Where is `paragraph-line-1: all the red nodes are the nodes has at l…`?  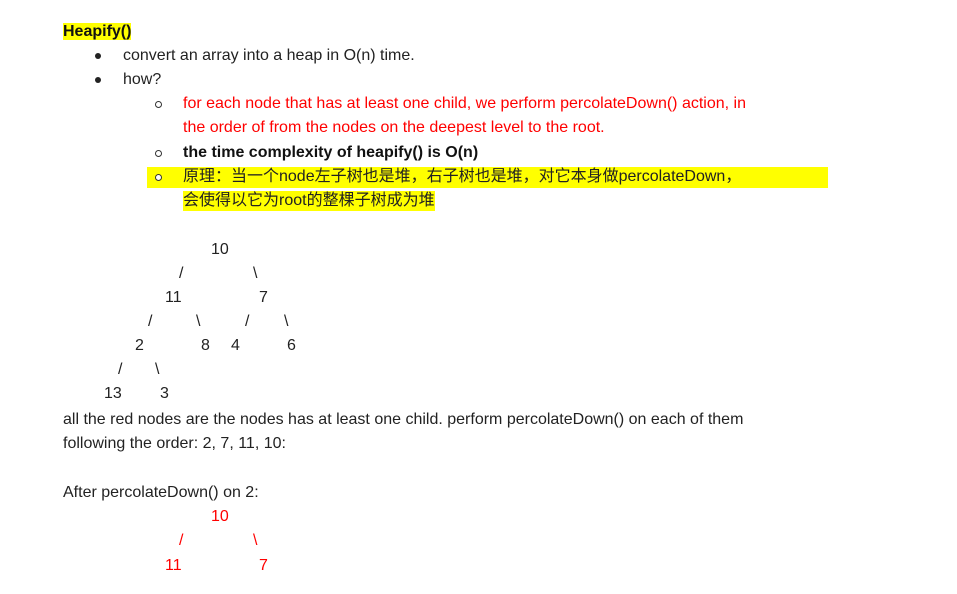 paragraph-line-1: all the red nodes are the nodes has at l… is located at coordinates (403, 419).